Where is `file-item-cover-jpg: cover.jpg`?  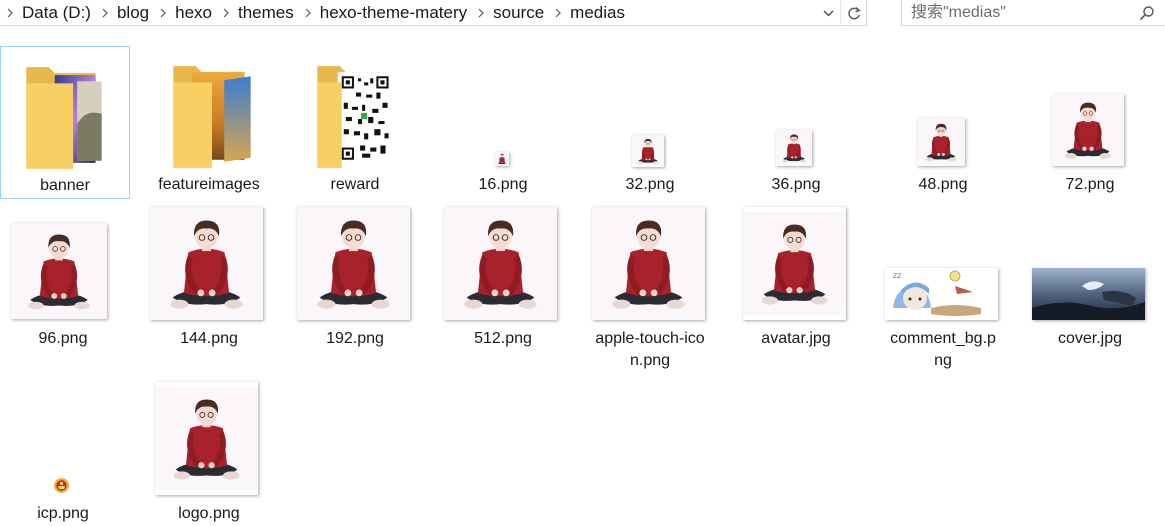 file-item-cover-jpg: cover.jpg is located at coordinates (1090, 285).